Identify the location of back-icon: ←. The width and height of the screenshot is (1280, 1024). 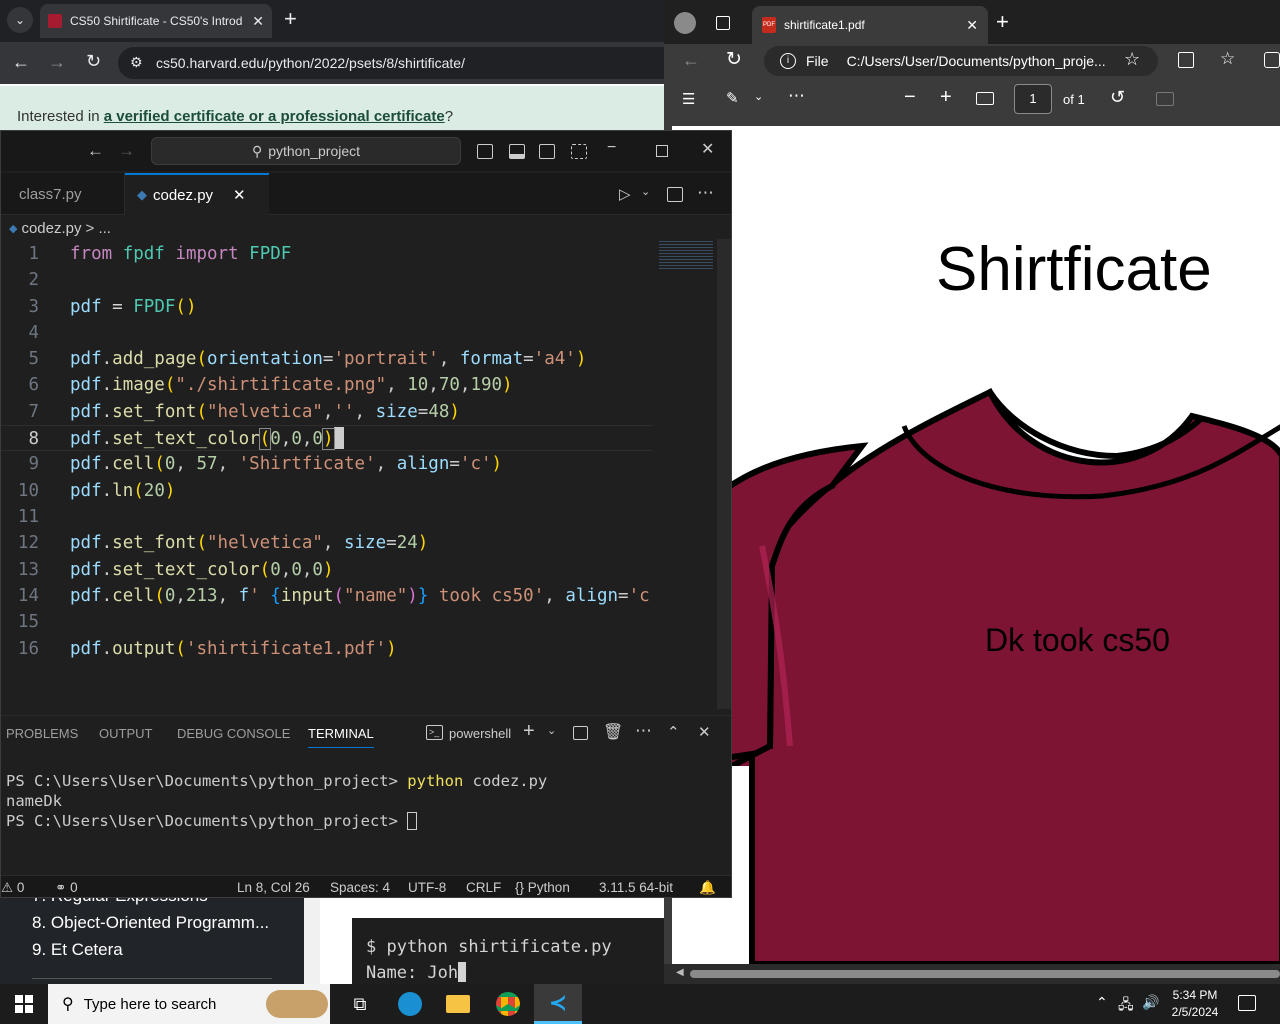
(21, 62).